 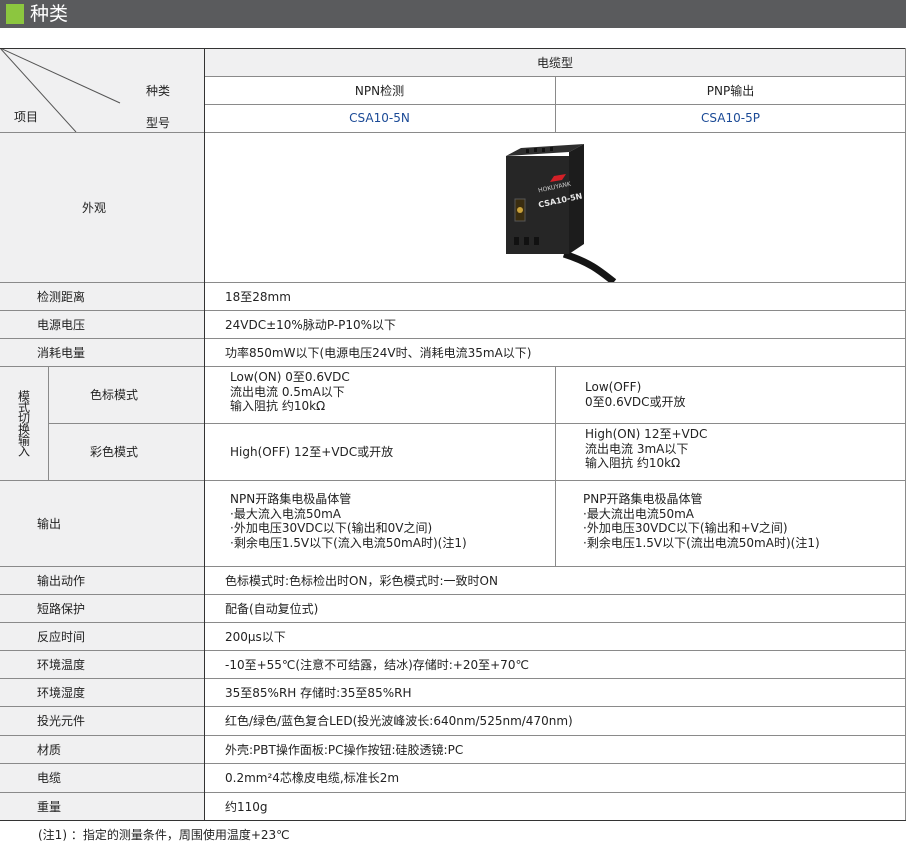 I want to click on type-label: 种类, so click(x=158, y=91).